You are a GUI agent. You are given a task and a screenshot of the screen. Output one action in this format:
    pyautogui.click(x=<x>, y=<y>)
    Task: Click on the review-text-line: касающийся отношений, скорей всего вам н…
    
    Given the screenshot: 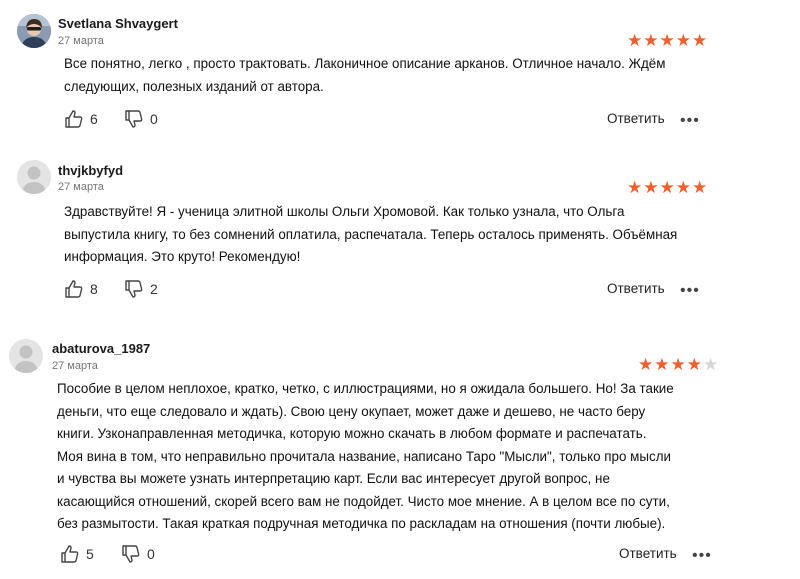 What is the action you would take?
    pyautogui.click(x=363, y=501)
    